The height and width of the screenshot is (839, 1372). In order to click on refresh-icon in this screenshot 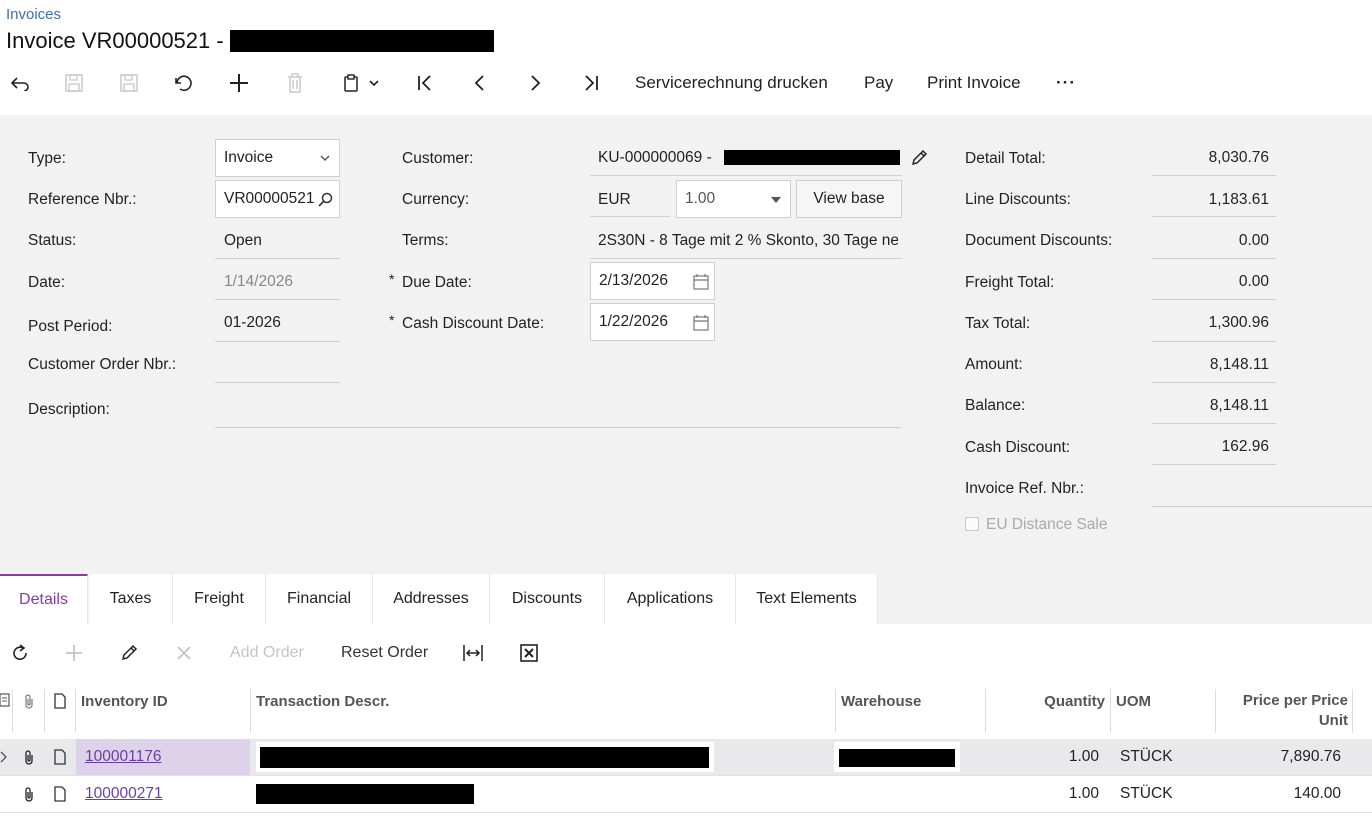, I will do `click(20, 653)`.